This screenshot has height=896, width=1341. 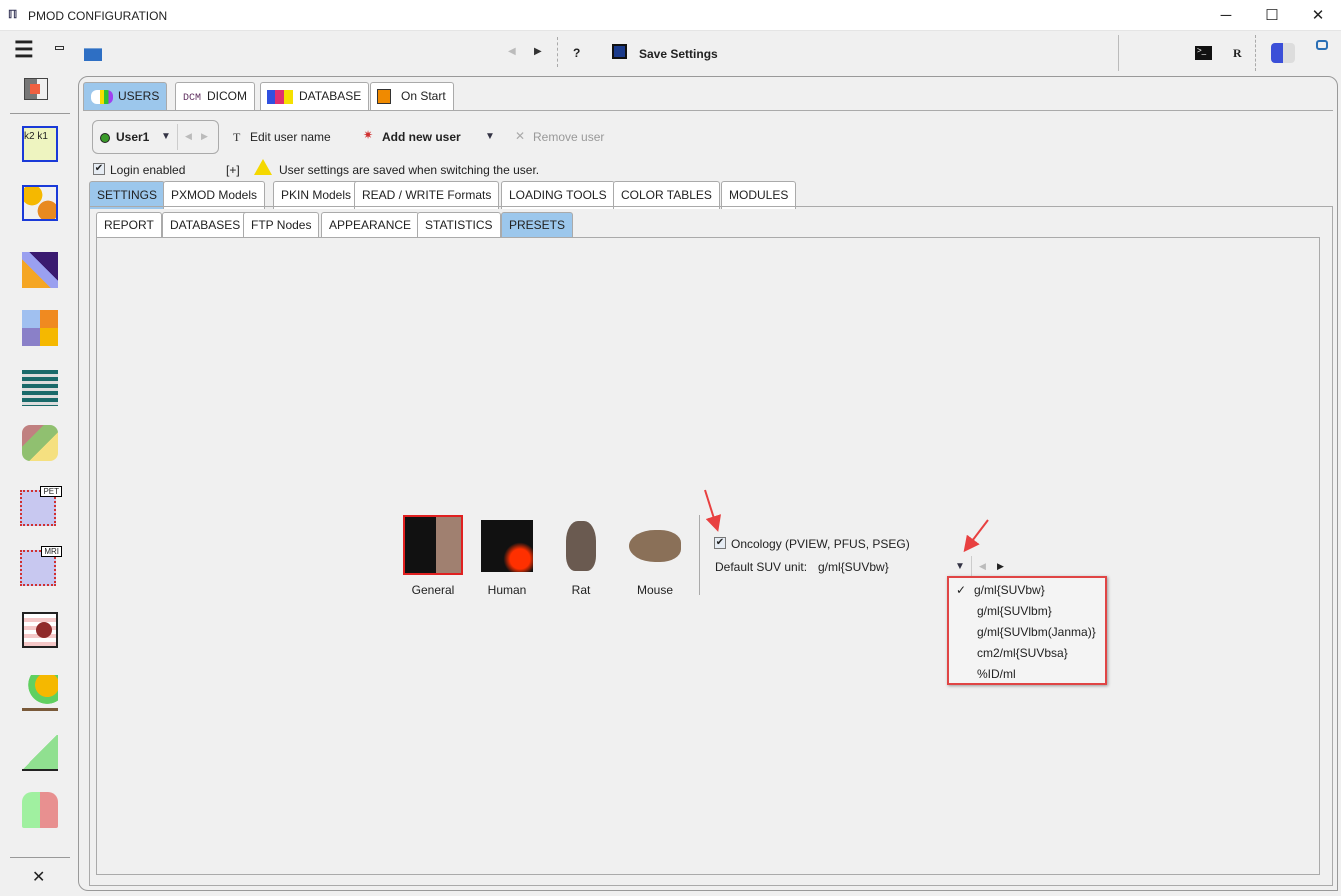 I want to click on save-settings-button: Save Settings, so click(x=678, y=54).